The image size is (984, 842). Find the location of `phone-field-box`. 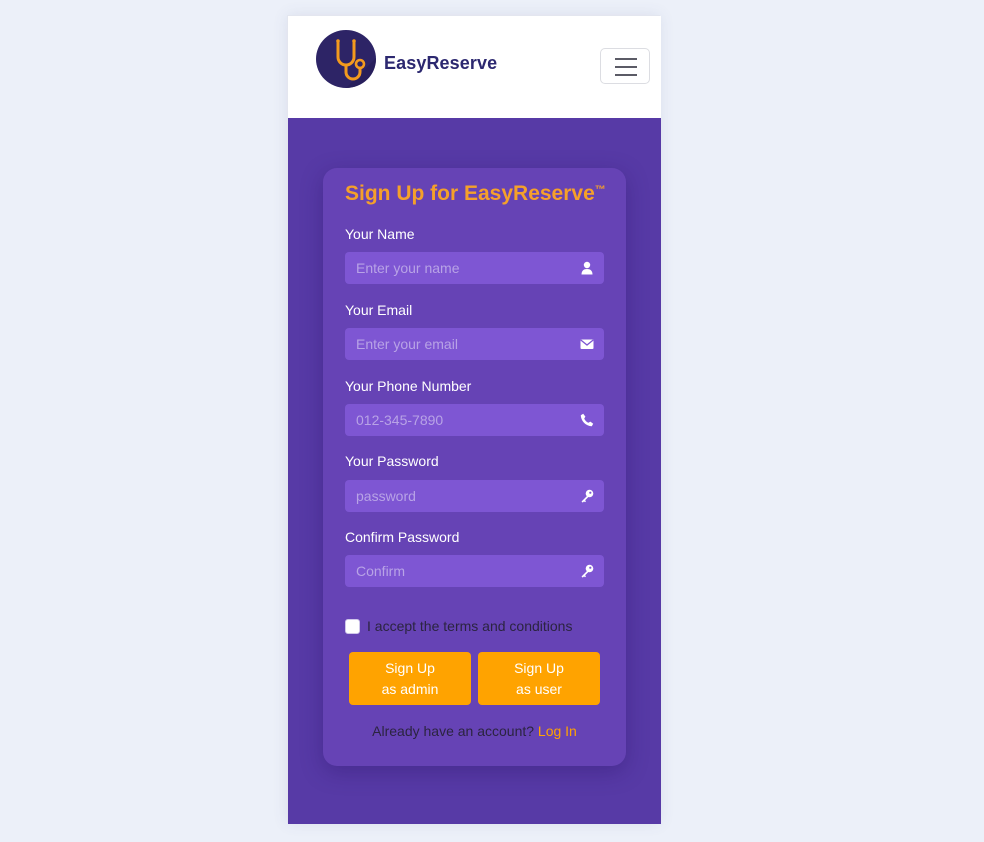

phone-field-box is located at coordinates (474, 420).